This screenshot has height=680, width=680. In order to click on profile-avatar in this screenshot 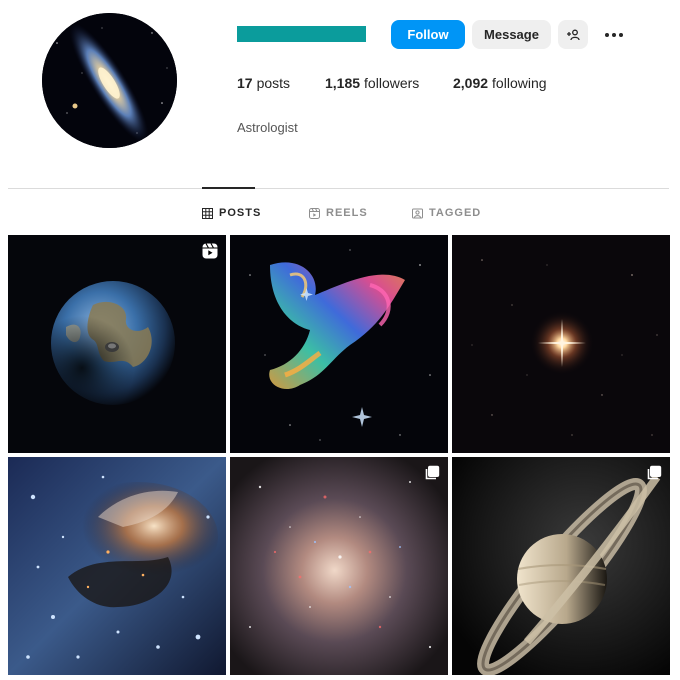, I will do `click(109, 80)`.